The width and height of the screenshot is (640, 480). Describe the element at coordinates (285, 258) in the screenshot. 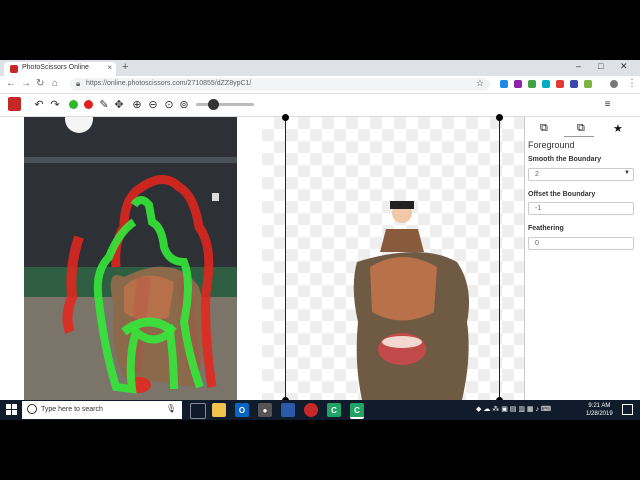

I see `crop-line-left` at that location.